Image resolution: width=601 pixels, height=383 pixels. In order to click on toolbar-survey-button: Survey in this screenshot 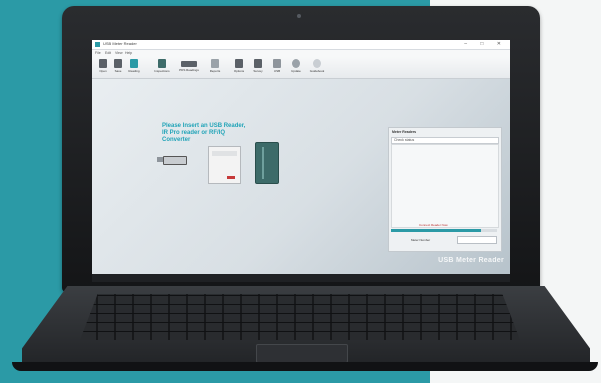, I will do `click(258, 66)`.